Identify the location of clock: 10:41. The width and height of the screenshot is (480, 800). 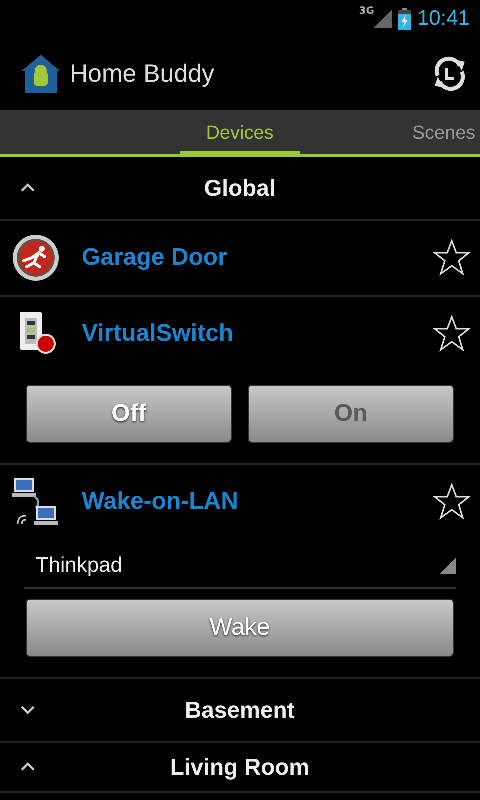
(443, 19).